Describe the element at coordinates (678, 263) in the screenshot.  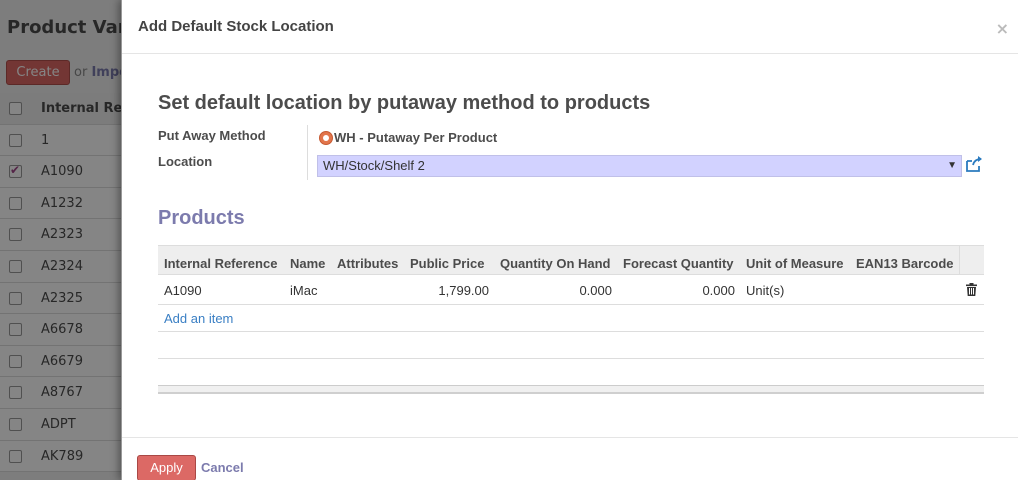
I see `column-header-forecast-quantity: Forecast Quantity` at that location.